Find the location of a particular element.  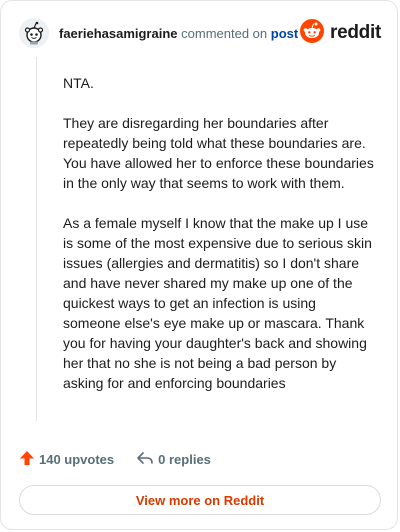

upvote-count: 140 upvotes is located at coordinates (77, 459).